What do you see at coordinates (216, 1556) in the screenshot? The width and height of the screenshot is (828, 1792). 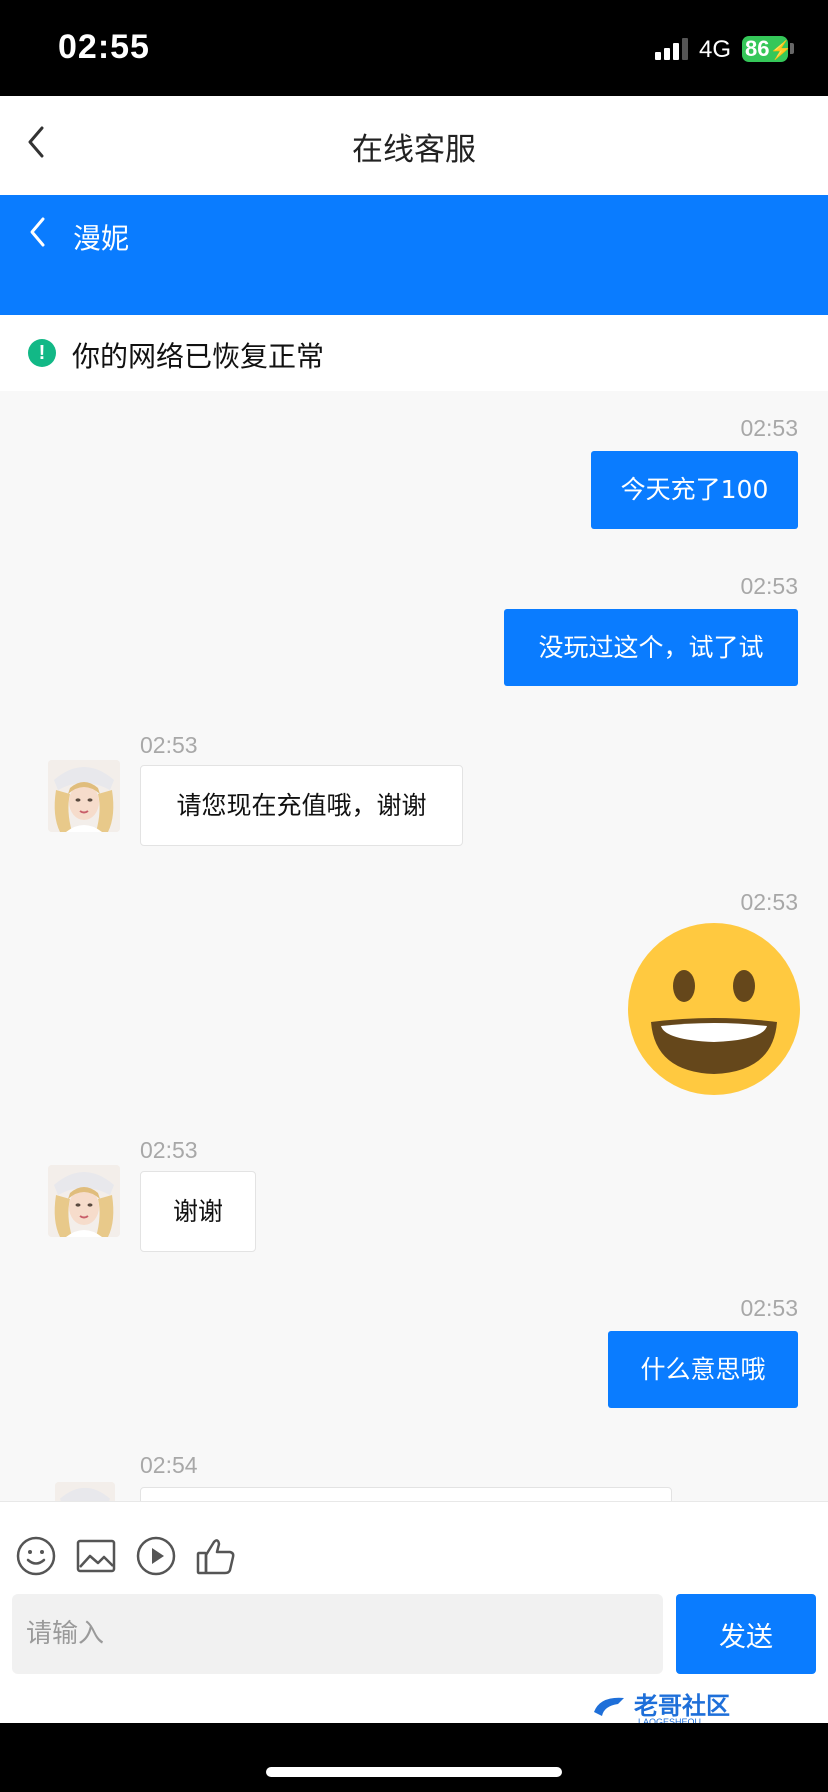 I see `thumbs-up-icon` at bounding box center [216, 1556].